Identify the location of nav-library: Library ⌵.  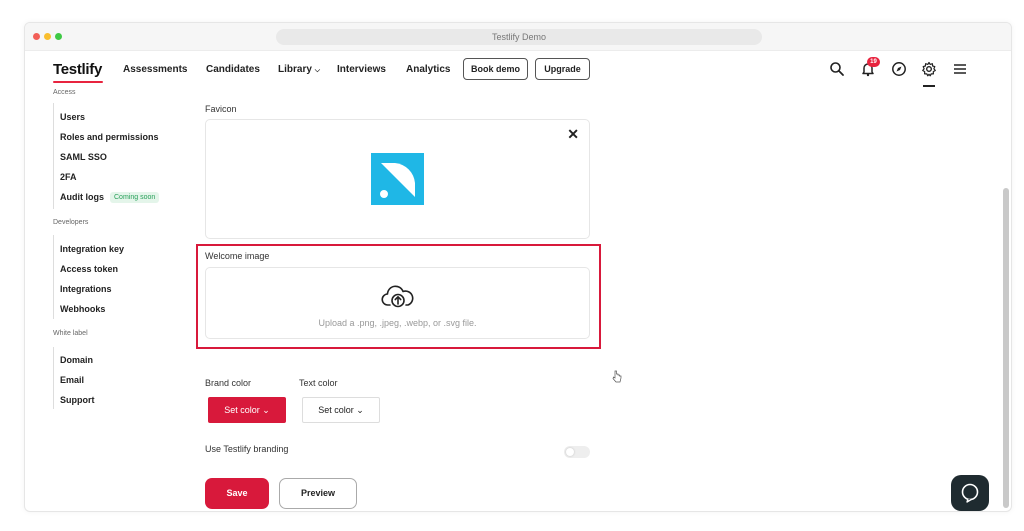
(299, 69).